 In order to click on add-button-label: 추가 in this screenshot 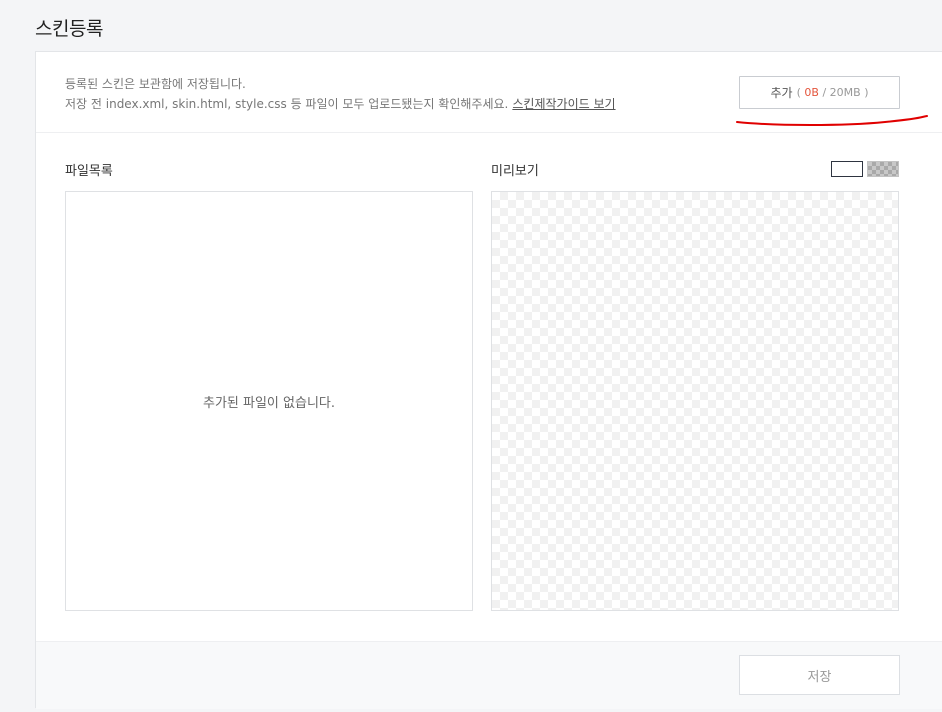, I will do `click(781, 93)`.